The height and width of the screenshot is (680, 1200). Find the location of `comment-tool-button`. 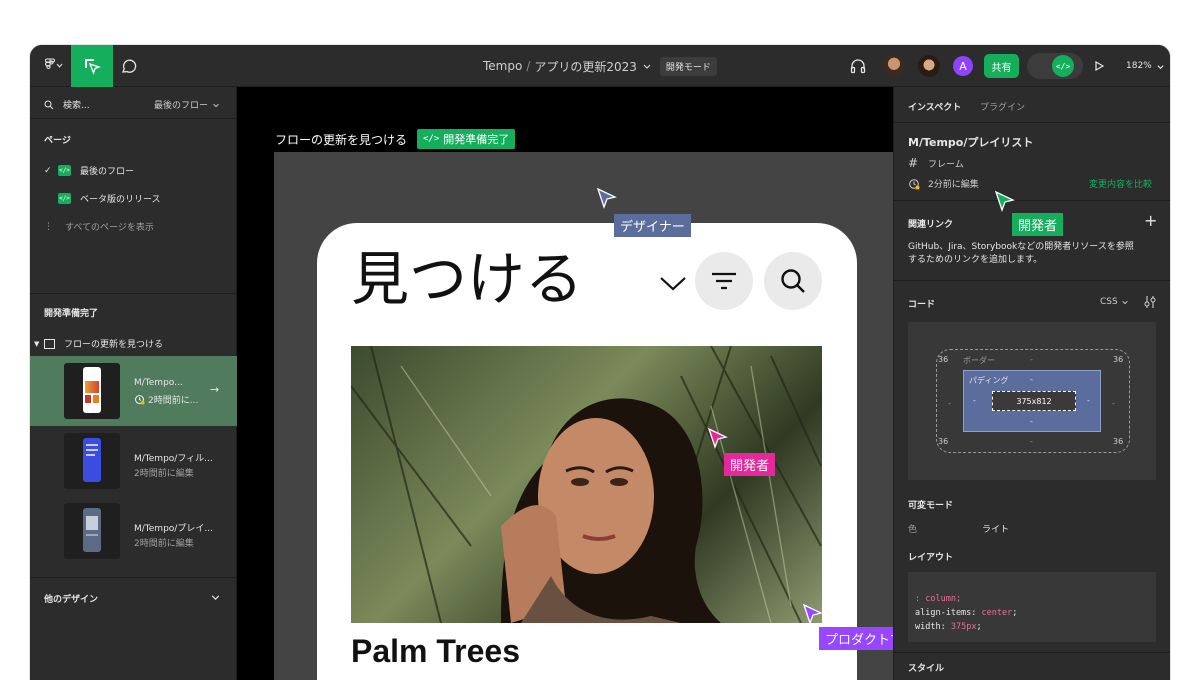

comment-tool-button is located at coordinates (129, 66).